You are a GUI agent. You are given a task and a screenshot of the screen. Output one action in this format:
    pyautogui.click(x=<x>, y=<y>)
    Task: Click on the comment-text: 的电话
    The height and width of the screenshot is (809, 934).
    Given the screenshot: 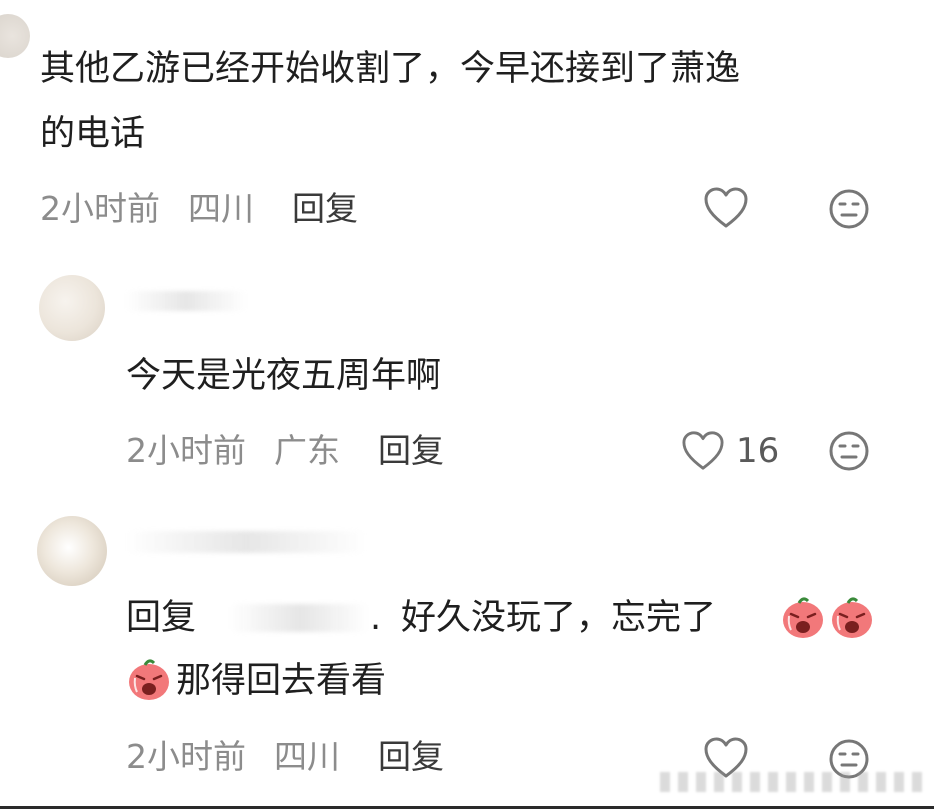 What is the action you would take?
    pyautogui.click(x=93, y=134)
    